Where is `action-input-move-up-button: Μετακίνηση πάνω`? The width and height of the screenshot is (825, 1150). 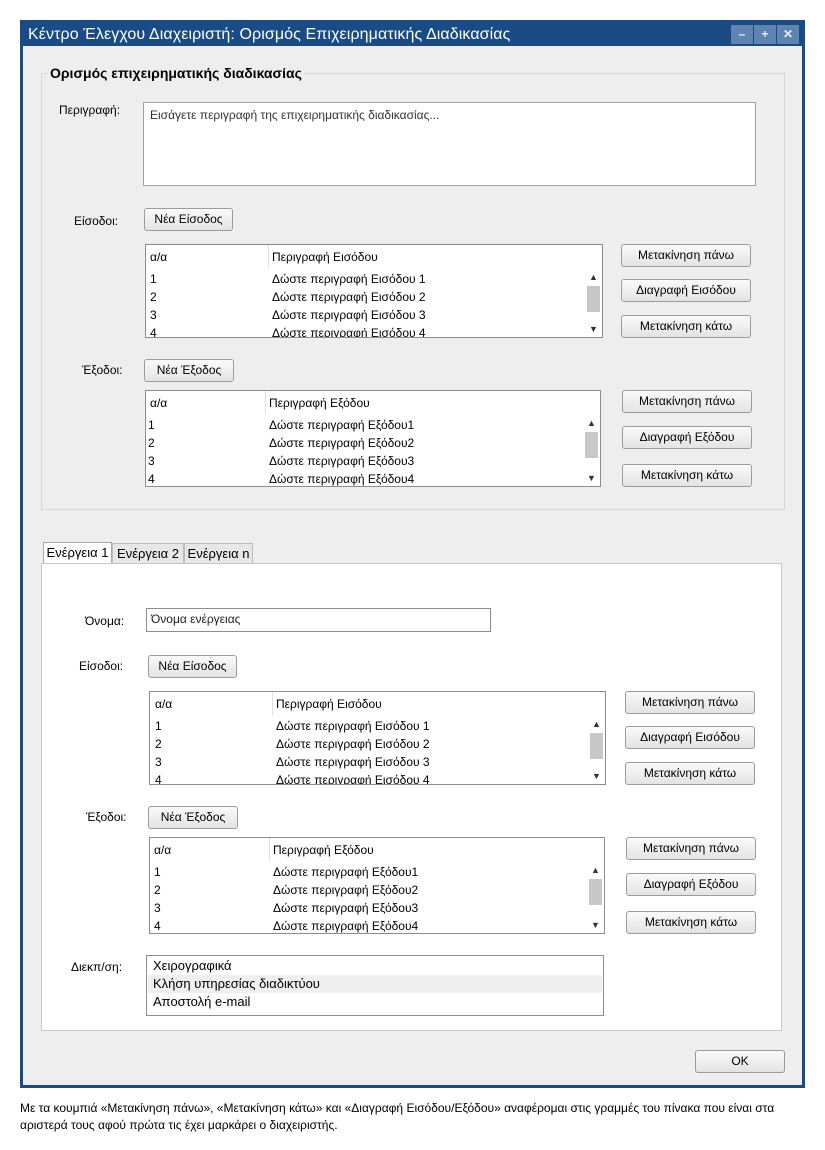
action-input-move-up-button: Μετακίνηση πάνω is located at coordinates (690, 702).